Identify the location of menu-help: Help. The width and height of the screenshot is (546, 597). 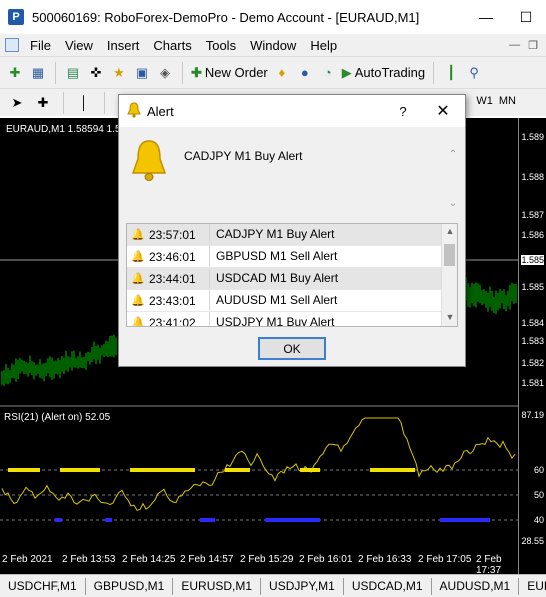
(323, 45).